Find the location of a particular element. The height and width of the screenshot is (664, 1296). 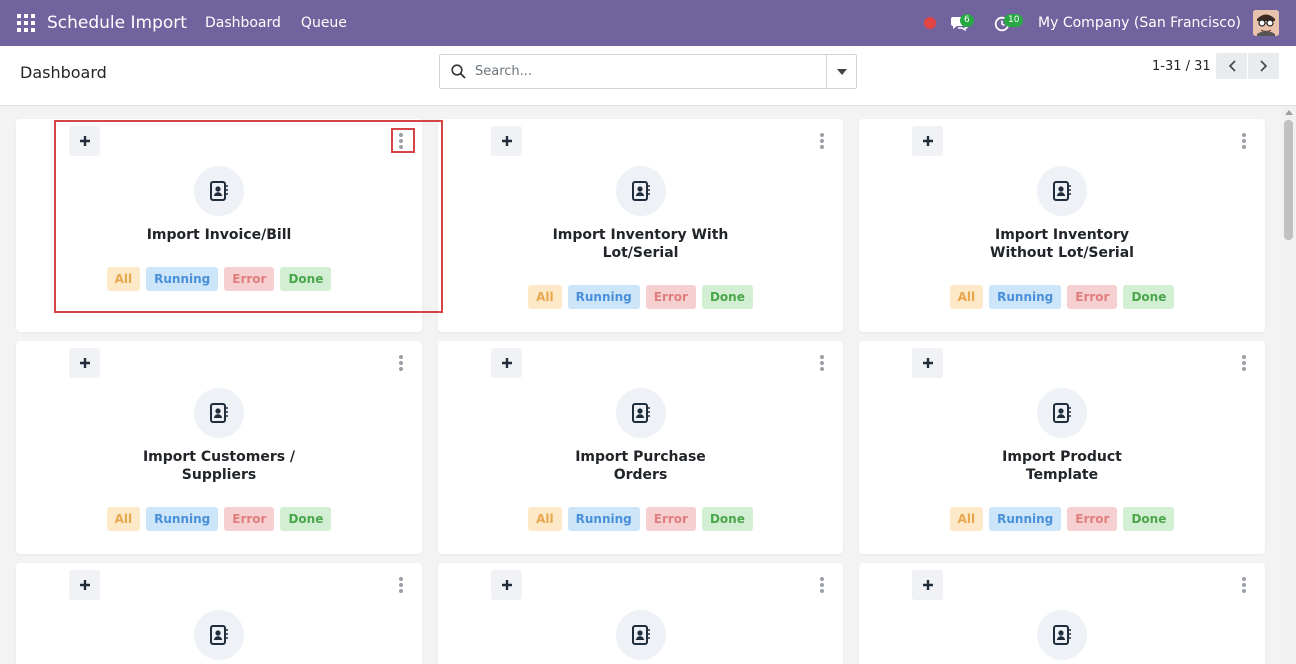

messages-badge: 6 is located at coordinates (967, 20).